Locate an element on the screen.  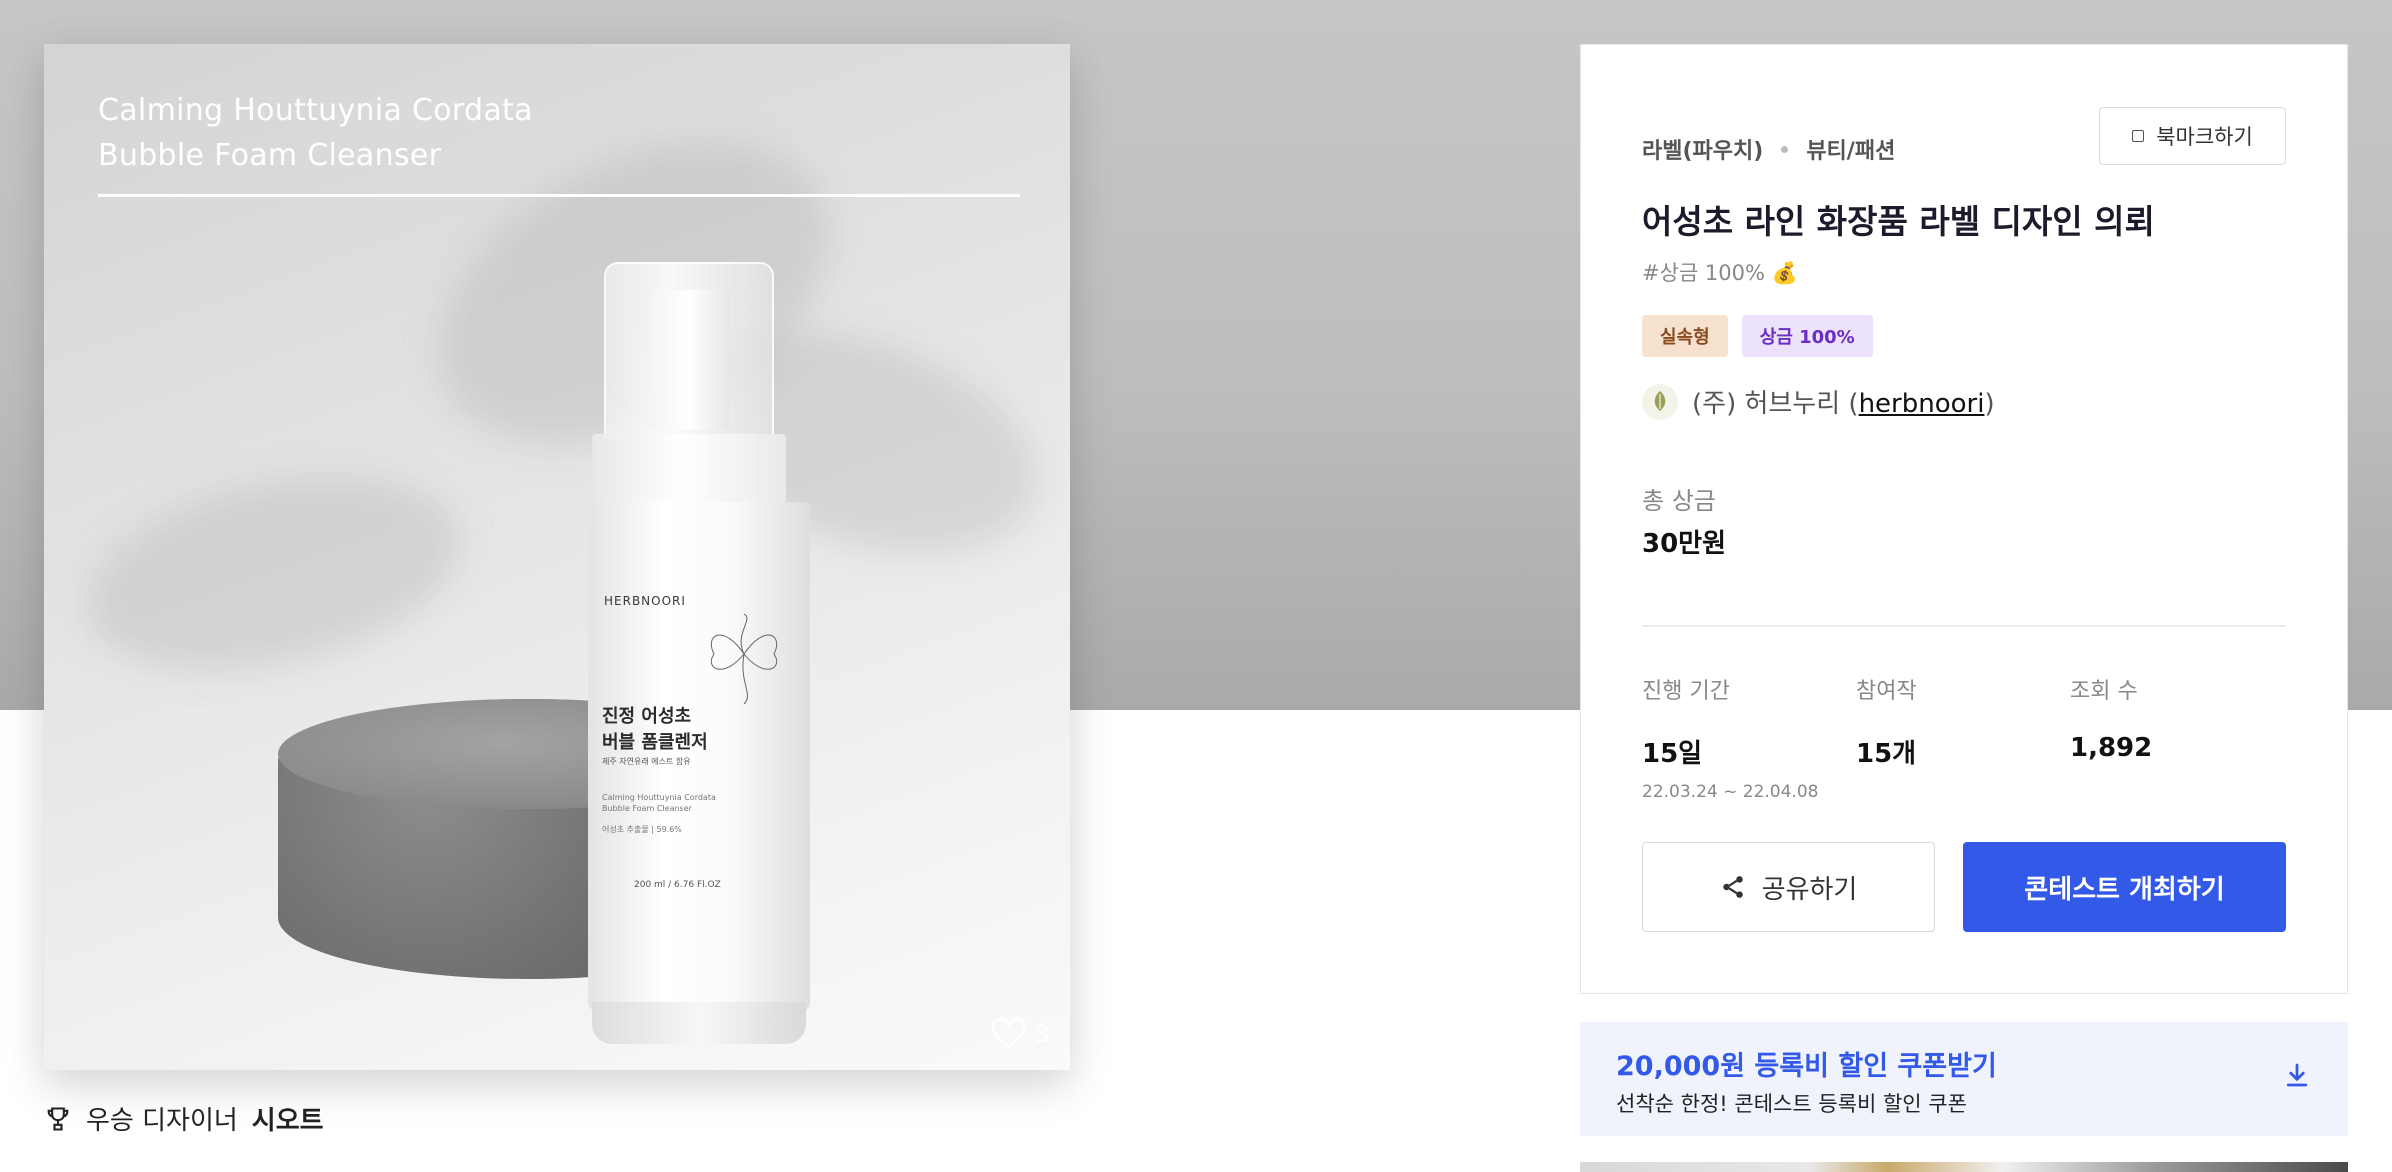
breadcrumb: 라벨(파우치) 뷰티/패션 is located at coordinates (1768, 149).